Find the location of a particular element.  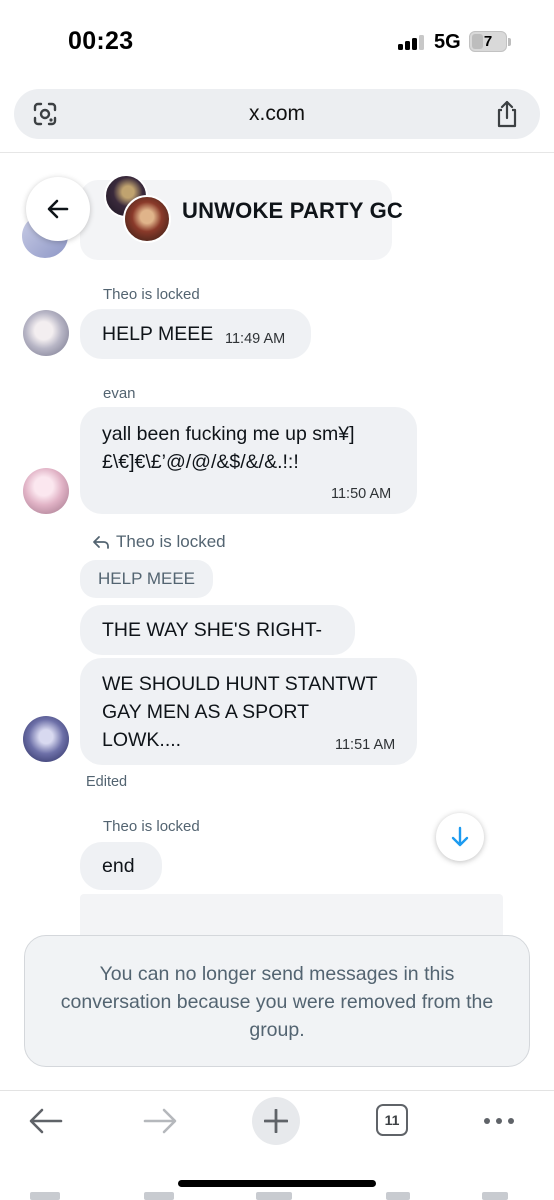

status-time: 00:23 is located at coordinates (101, 41).